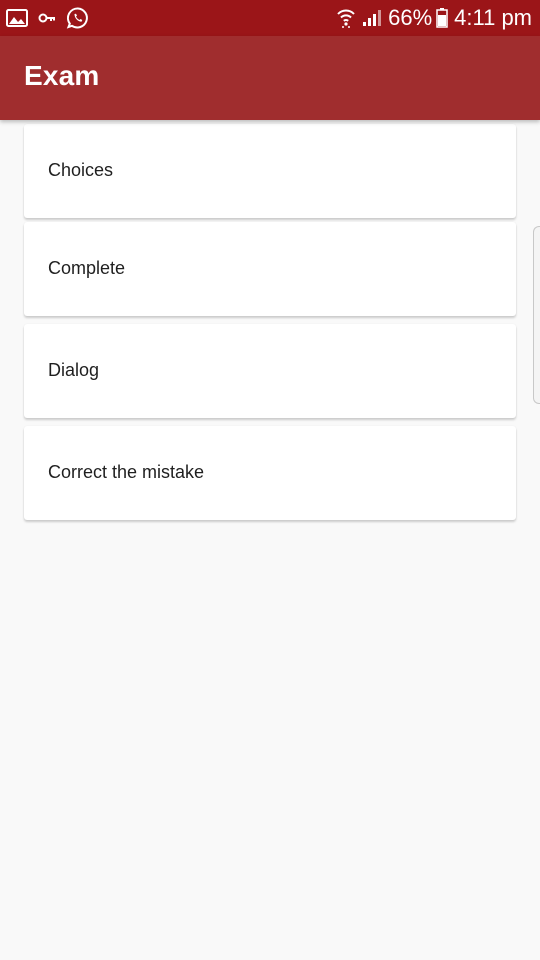  What do you see at coordinates (270, 269) in the screenshot?
I see `list-item-complete: Complete` at bounding box center [270, 269].